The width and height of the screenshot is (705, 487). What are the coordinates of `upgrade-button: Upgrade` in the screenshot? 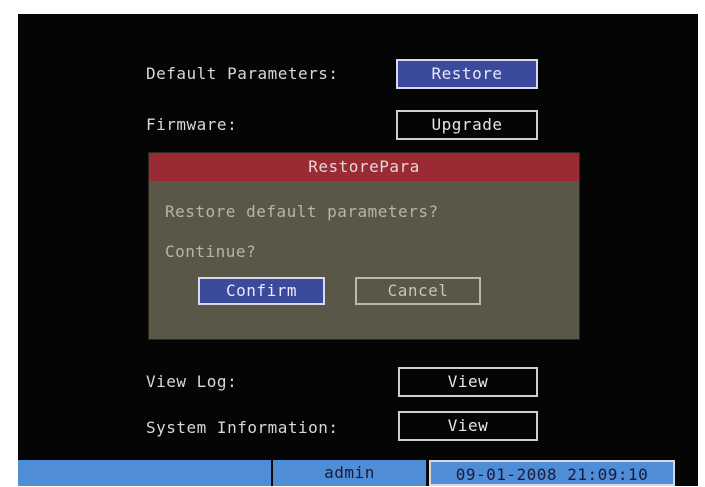 It's located at (467, 125).